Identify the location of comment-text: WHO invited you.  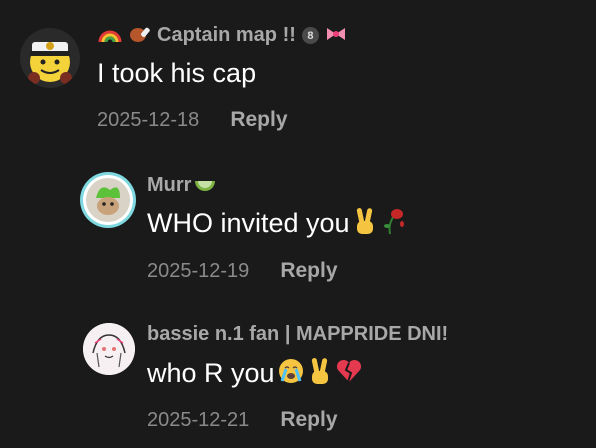
(276, 223).